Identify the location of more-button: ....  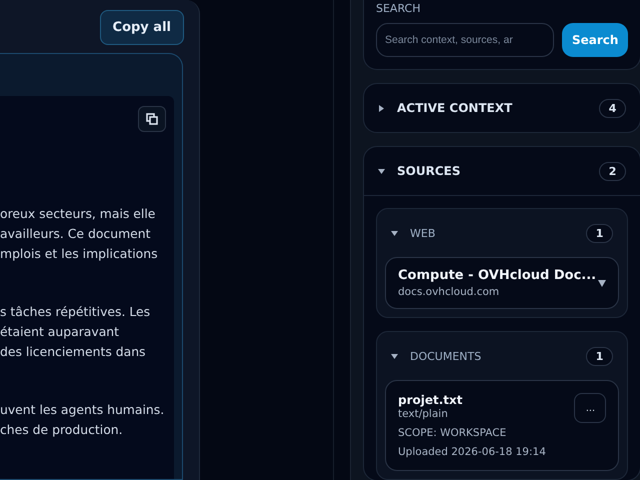
(590, 408).